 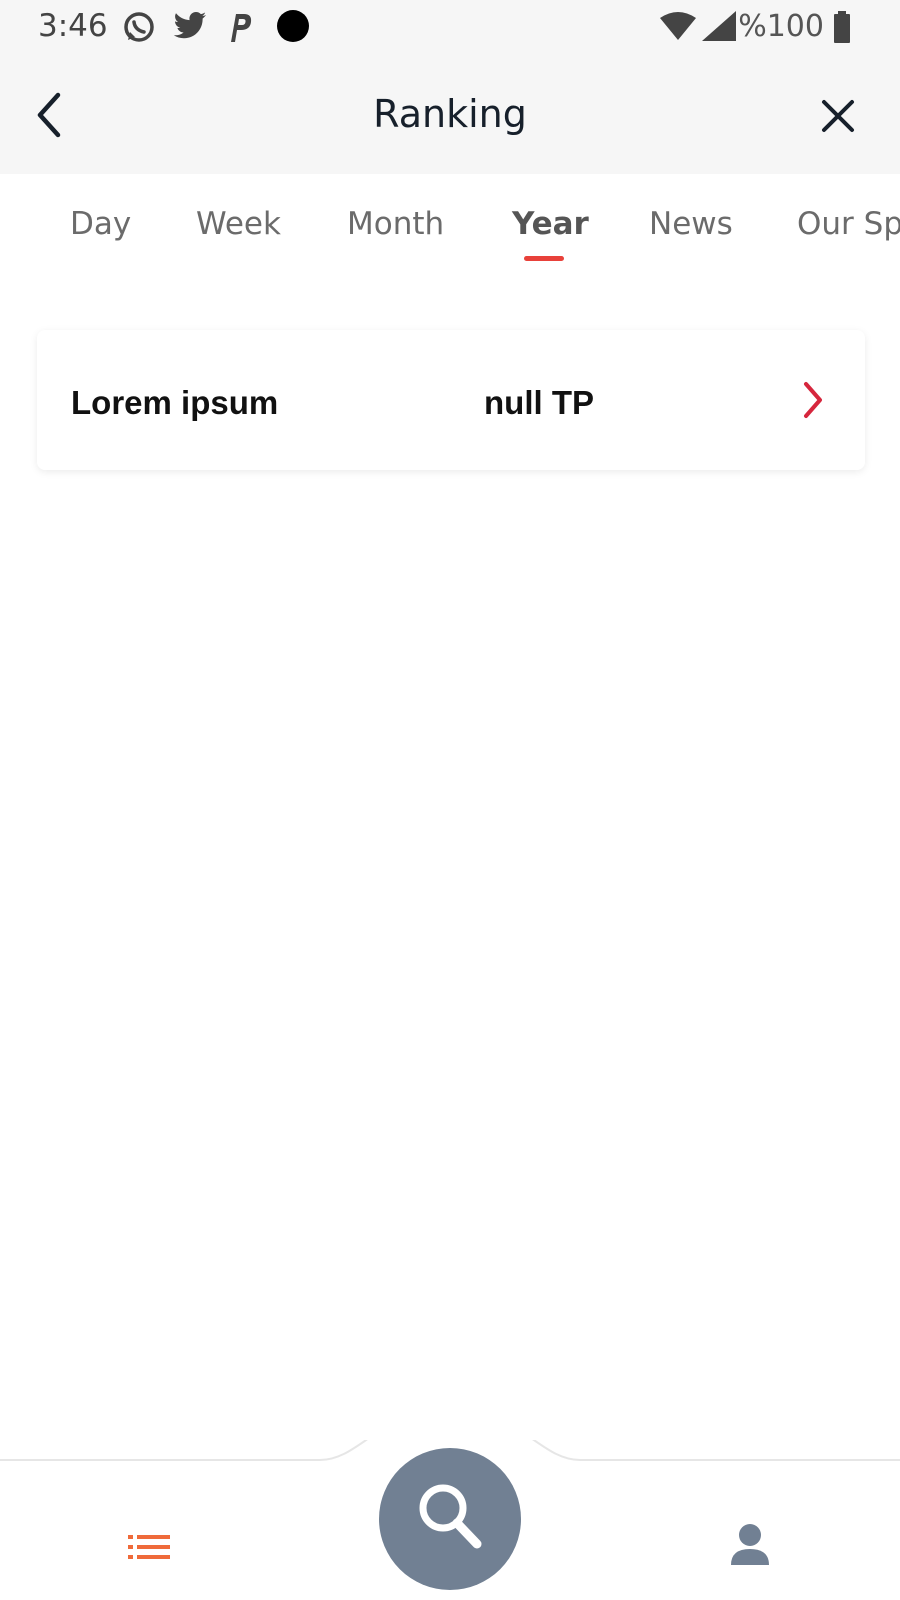 I want to click on ranking-points: null TP, so click(x=539, y=402).